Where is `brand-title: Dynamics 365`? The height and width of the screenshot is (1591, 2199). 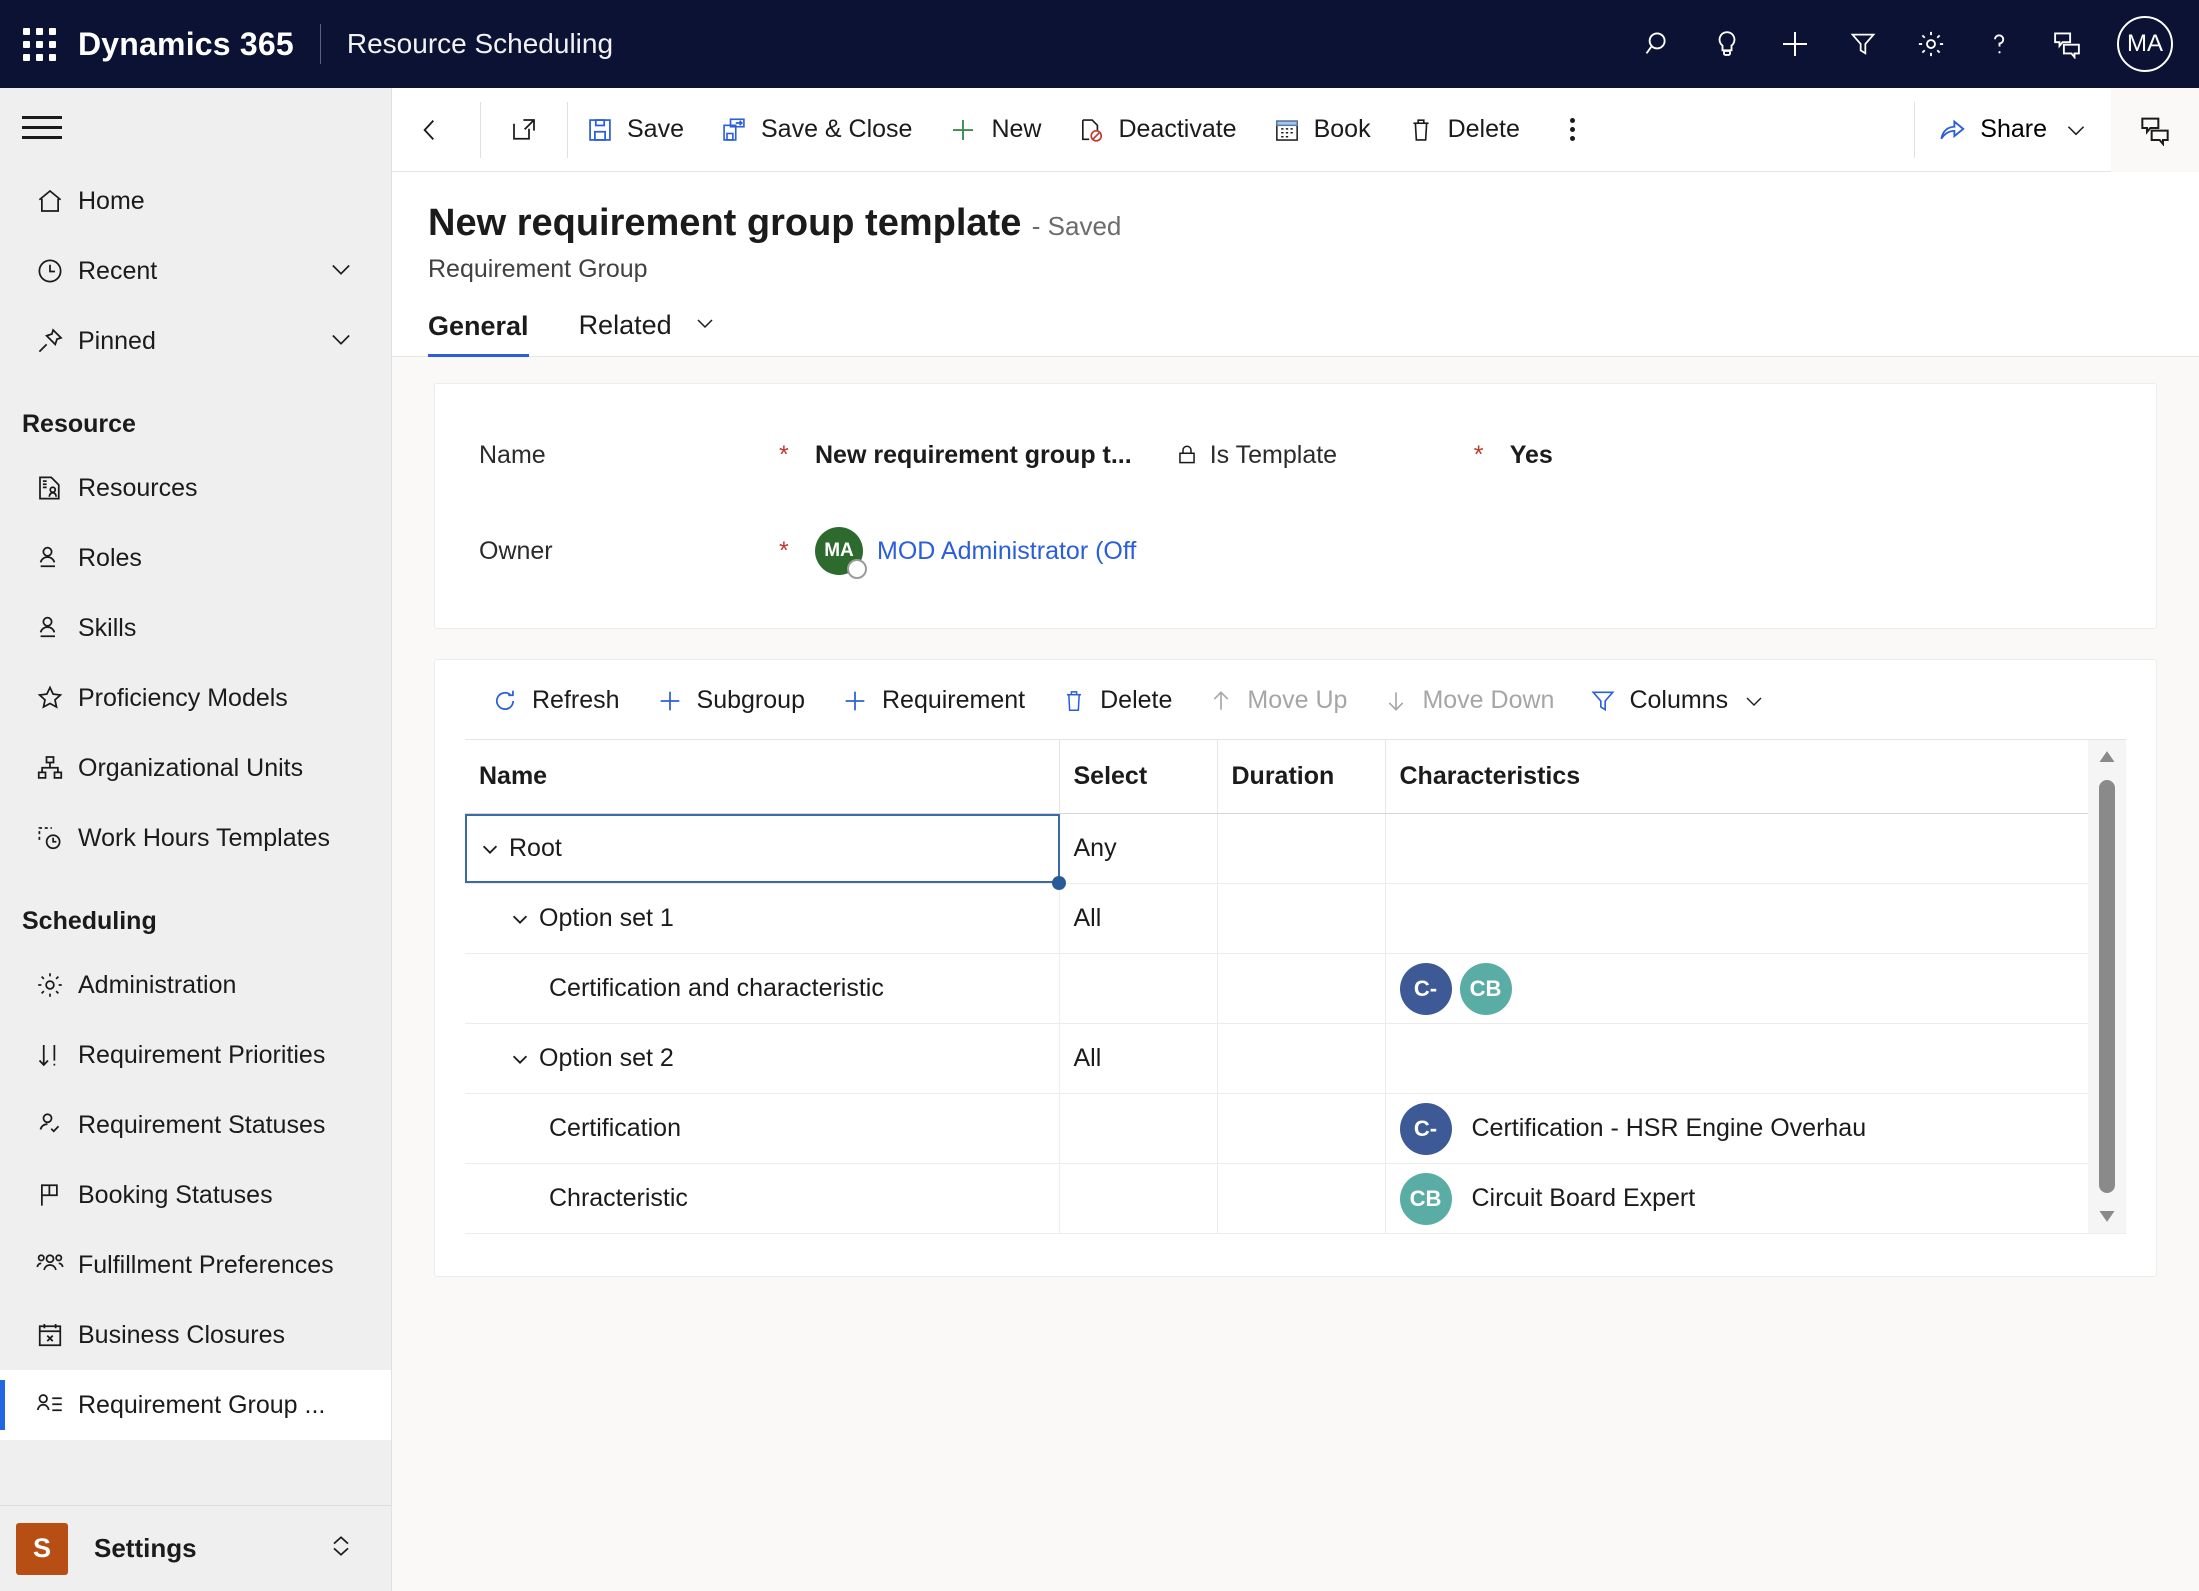 brand-title: Dynamics 365 is located at coordinates (199, 44).